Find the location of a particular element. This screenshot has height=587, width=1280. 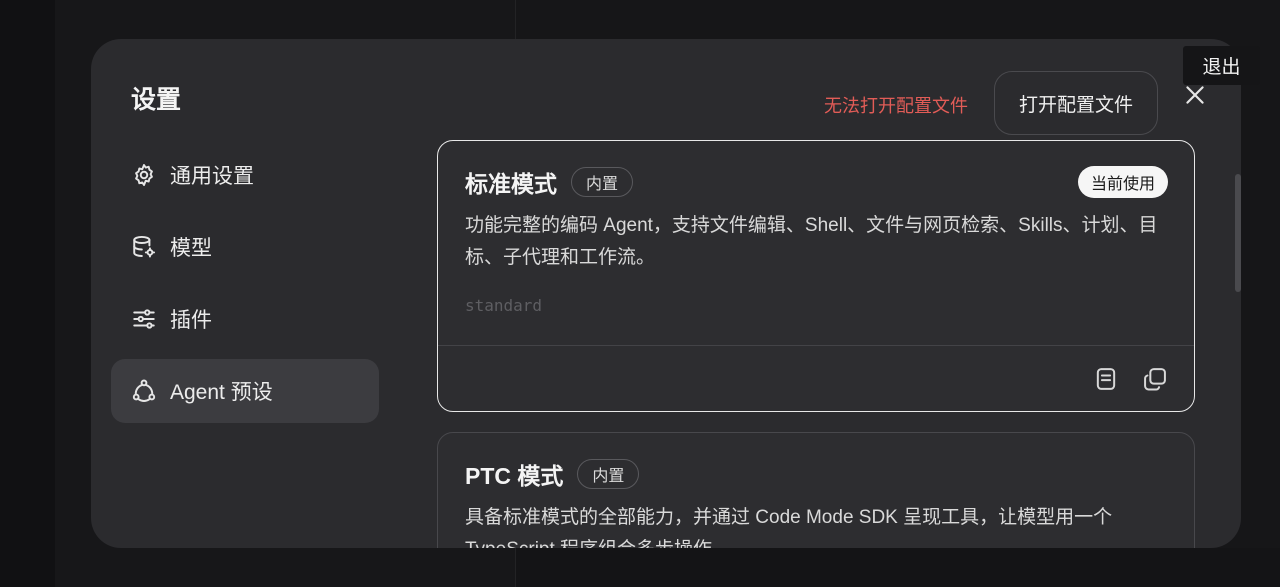

preset-title: PTC 模式 is located at coordinates (514, 476).